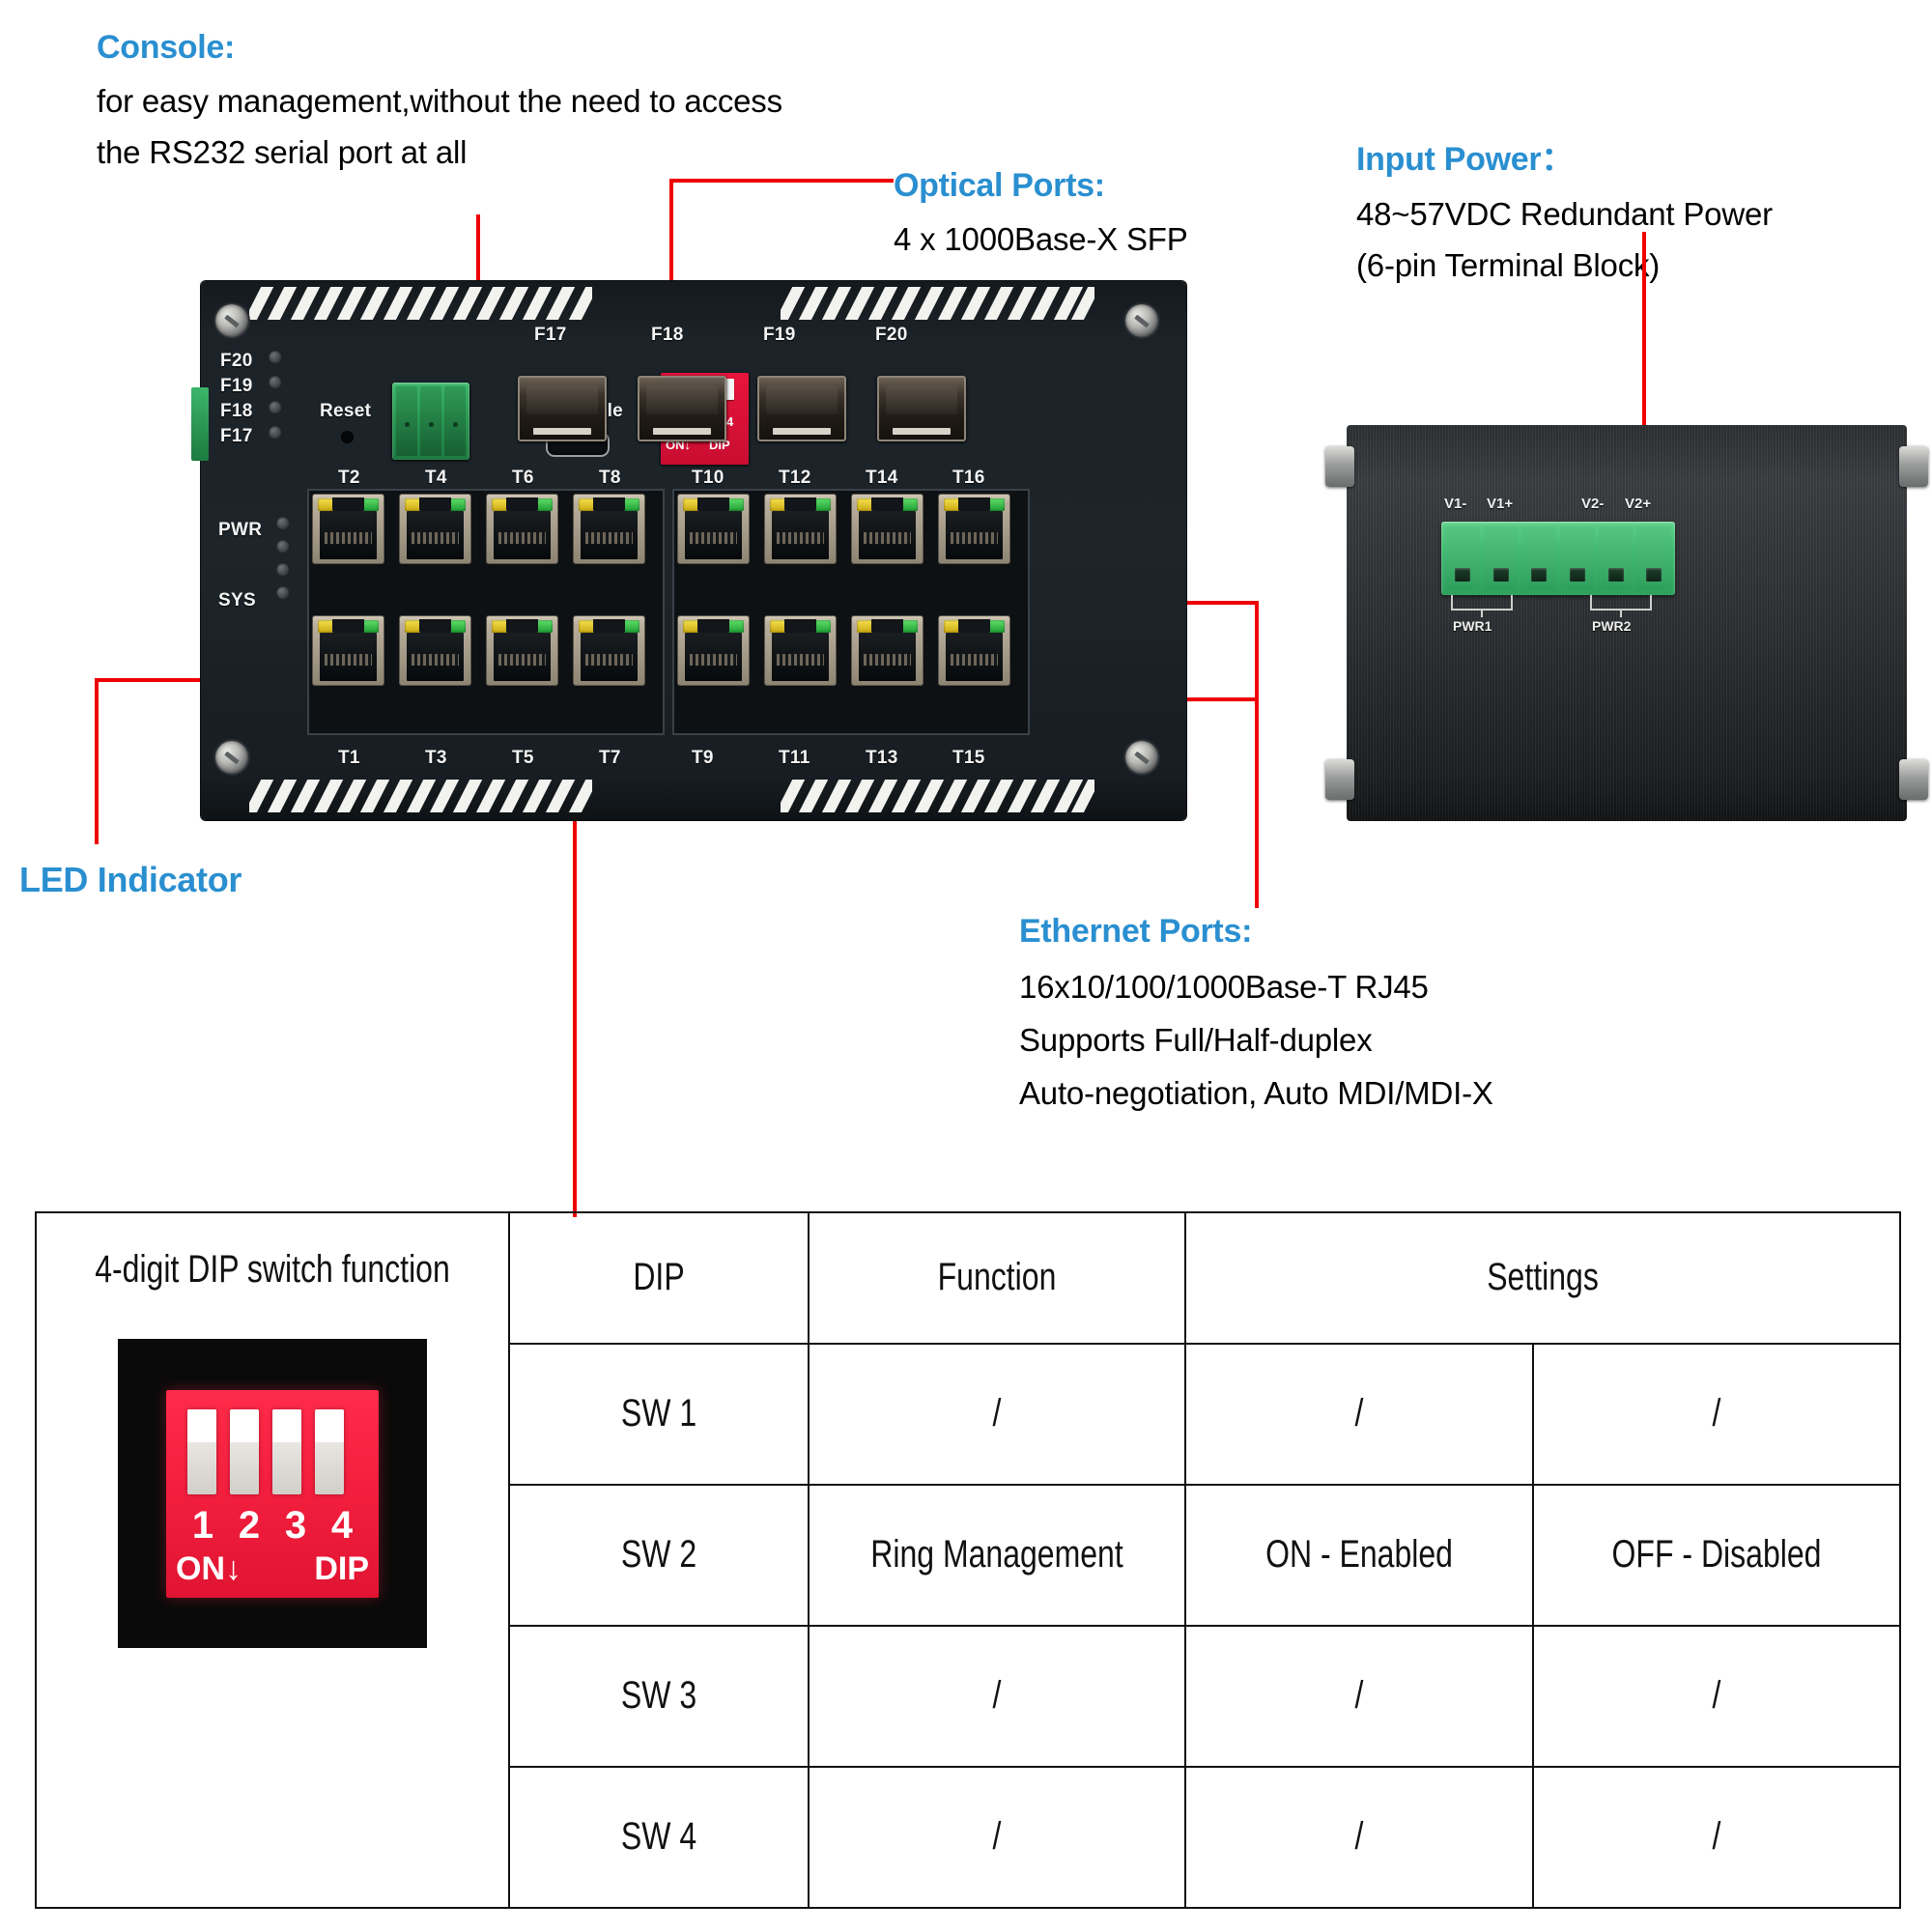 This screenshot has height=1932, width=1932. I want to click on port-label-t10: T10, so click(708, 478).